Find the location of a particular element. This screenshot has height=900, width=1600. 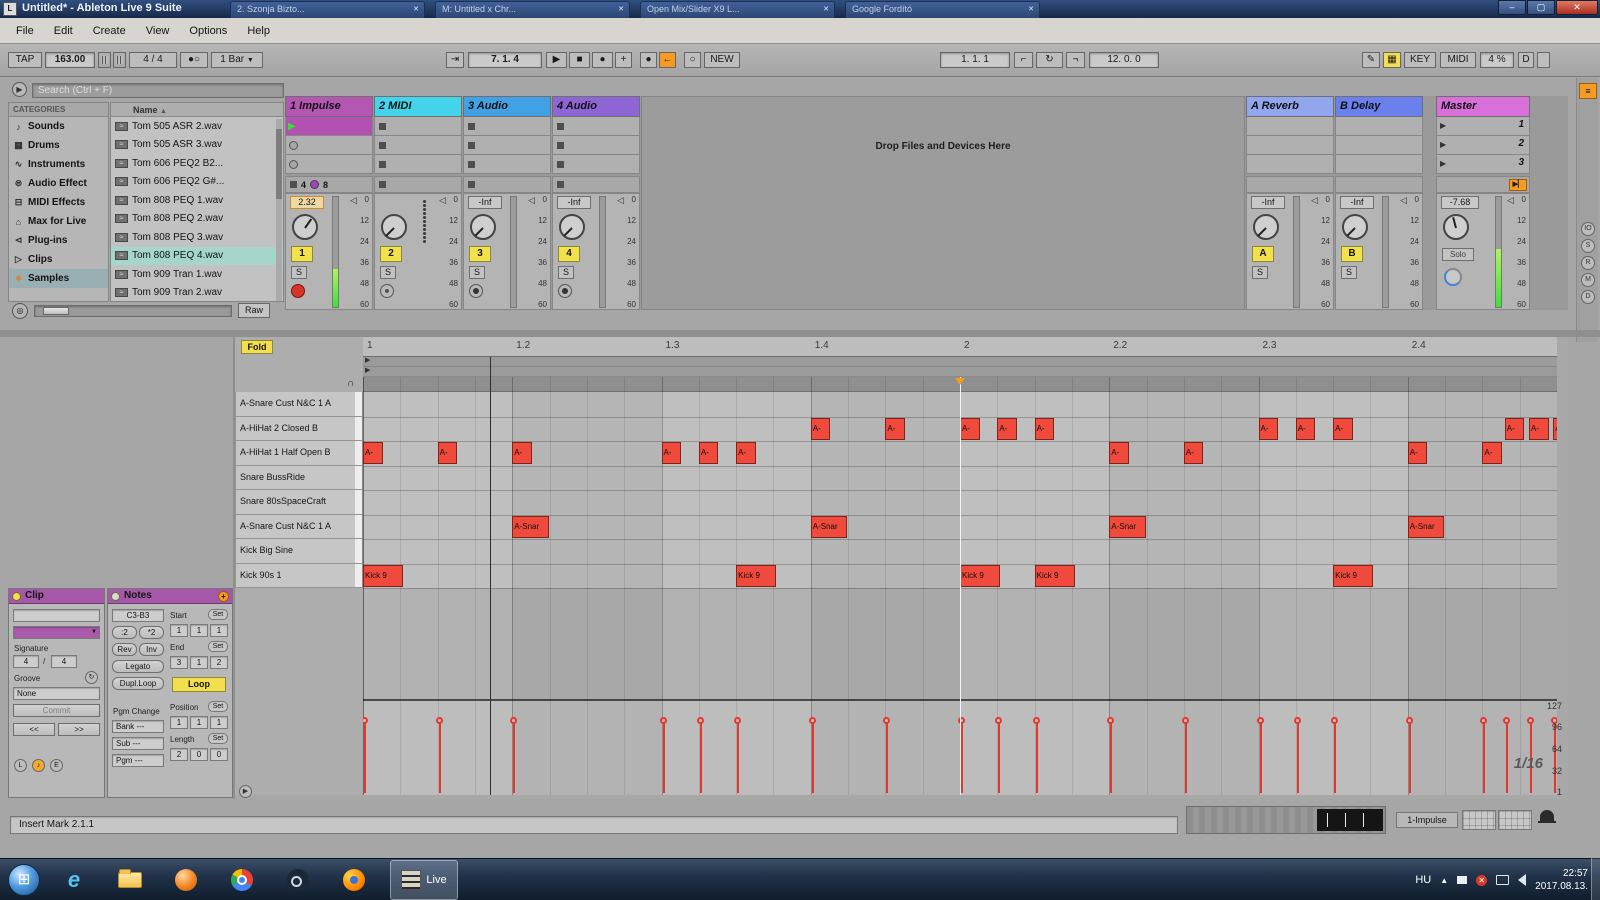

invert-button: Inv is located at coordinates (151, 649).